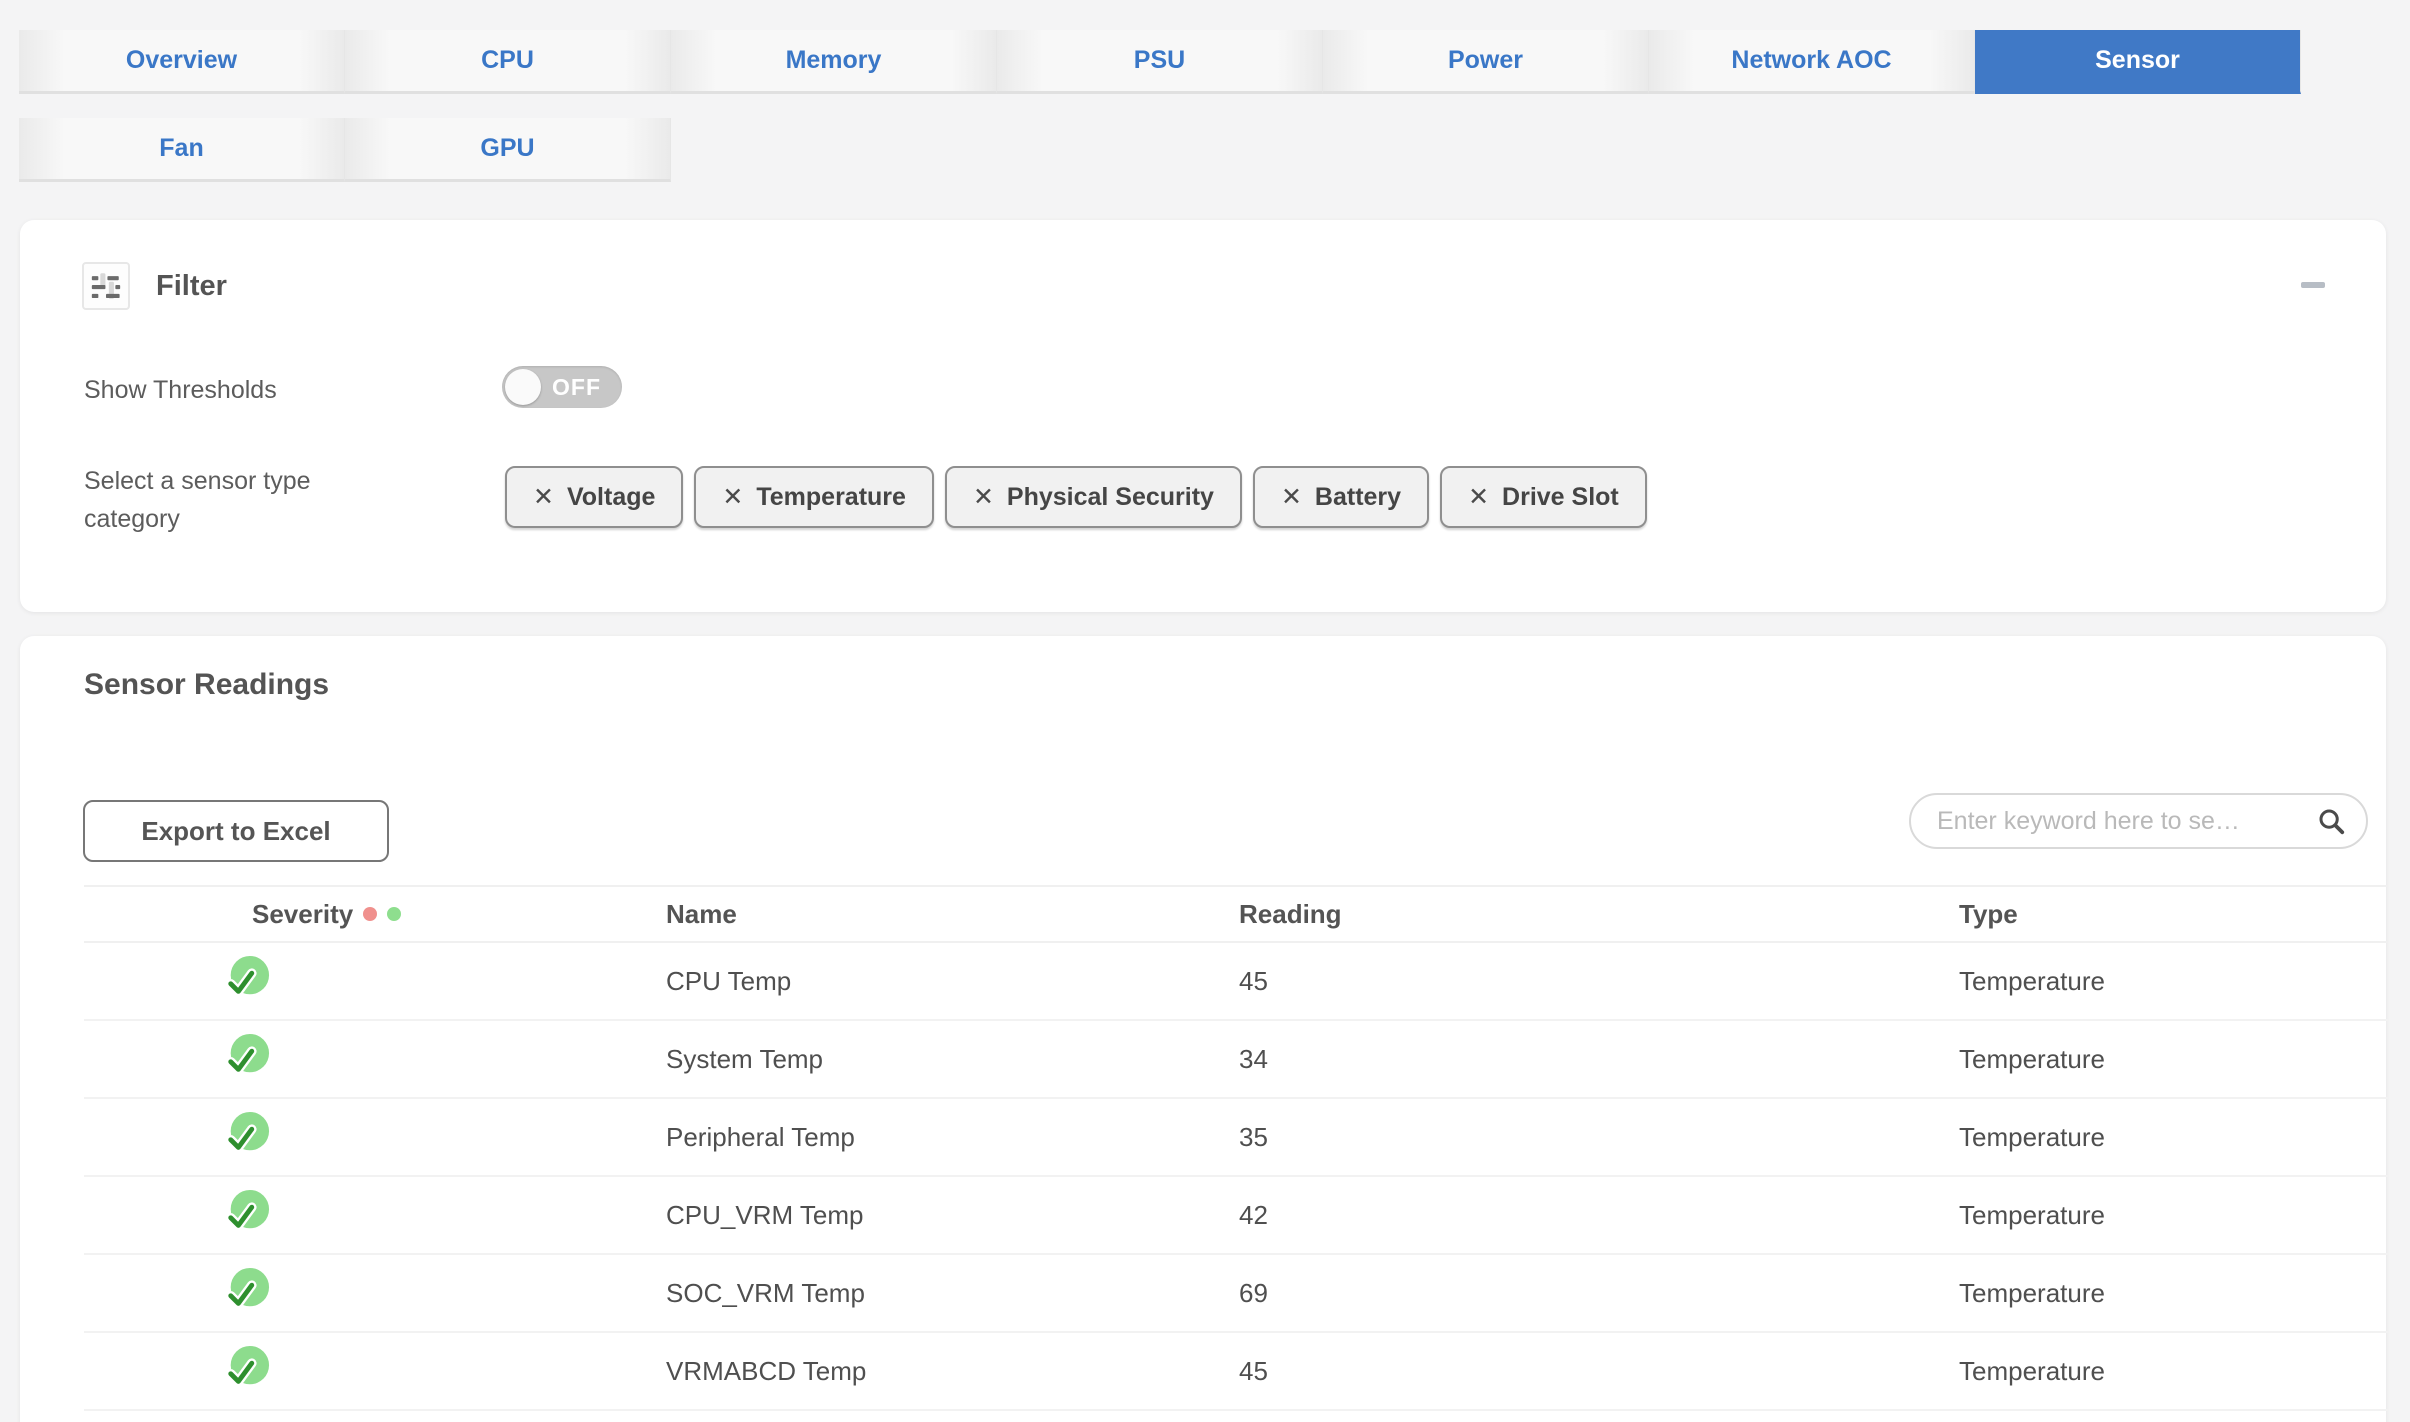  I want to click on chip-physical-security: ✕ Physical Security, so click(1093, 497).